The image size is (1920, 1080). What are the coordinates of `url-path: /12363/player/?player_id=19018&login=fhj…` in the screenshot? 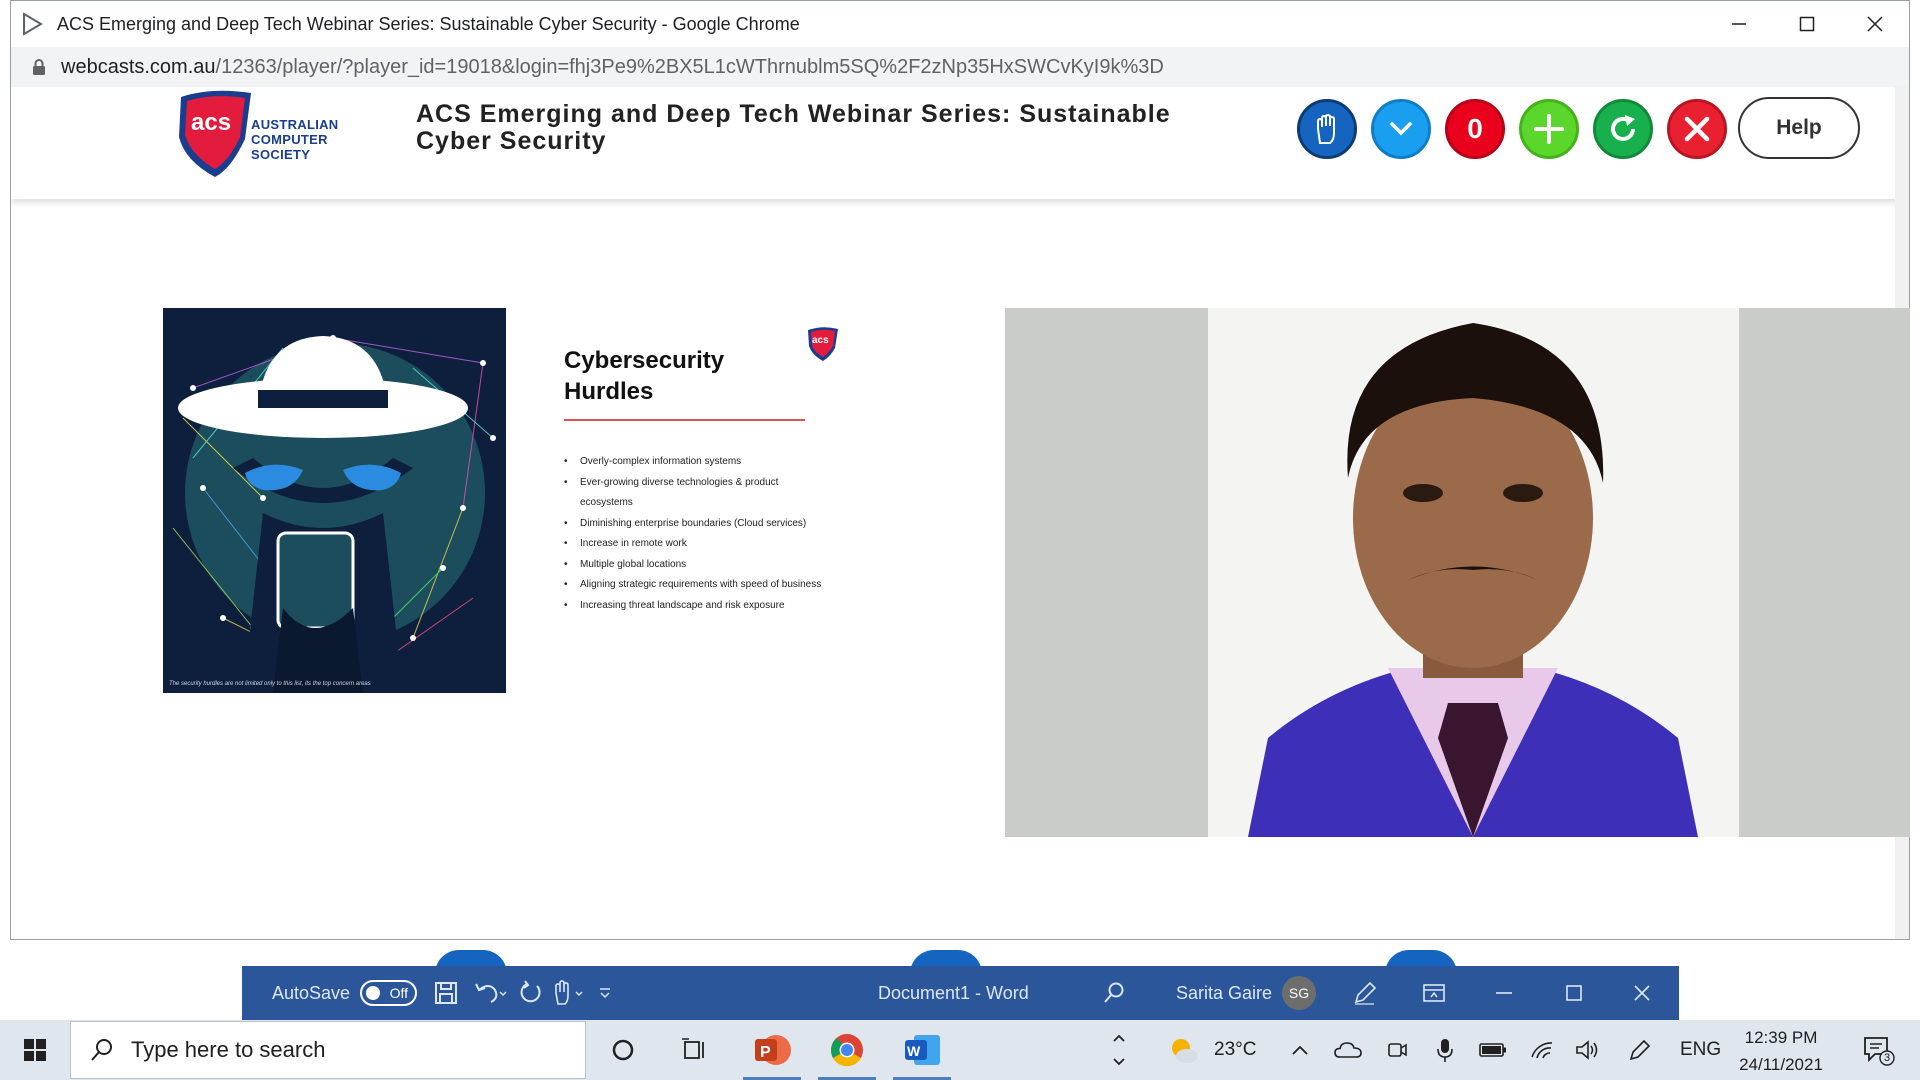 It's located at (689, 66).